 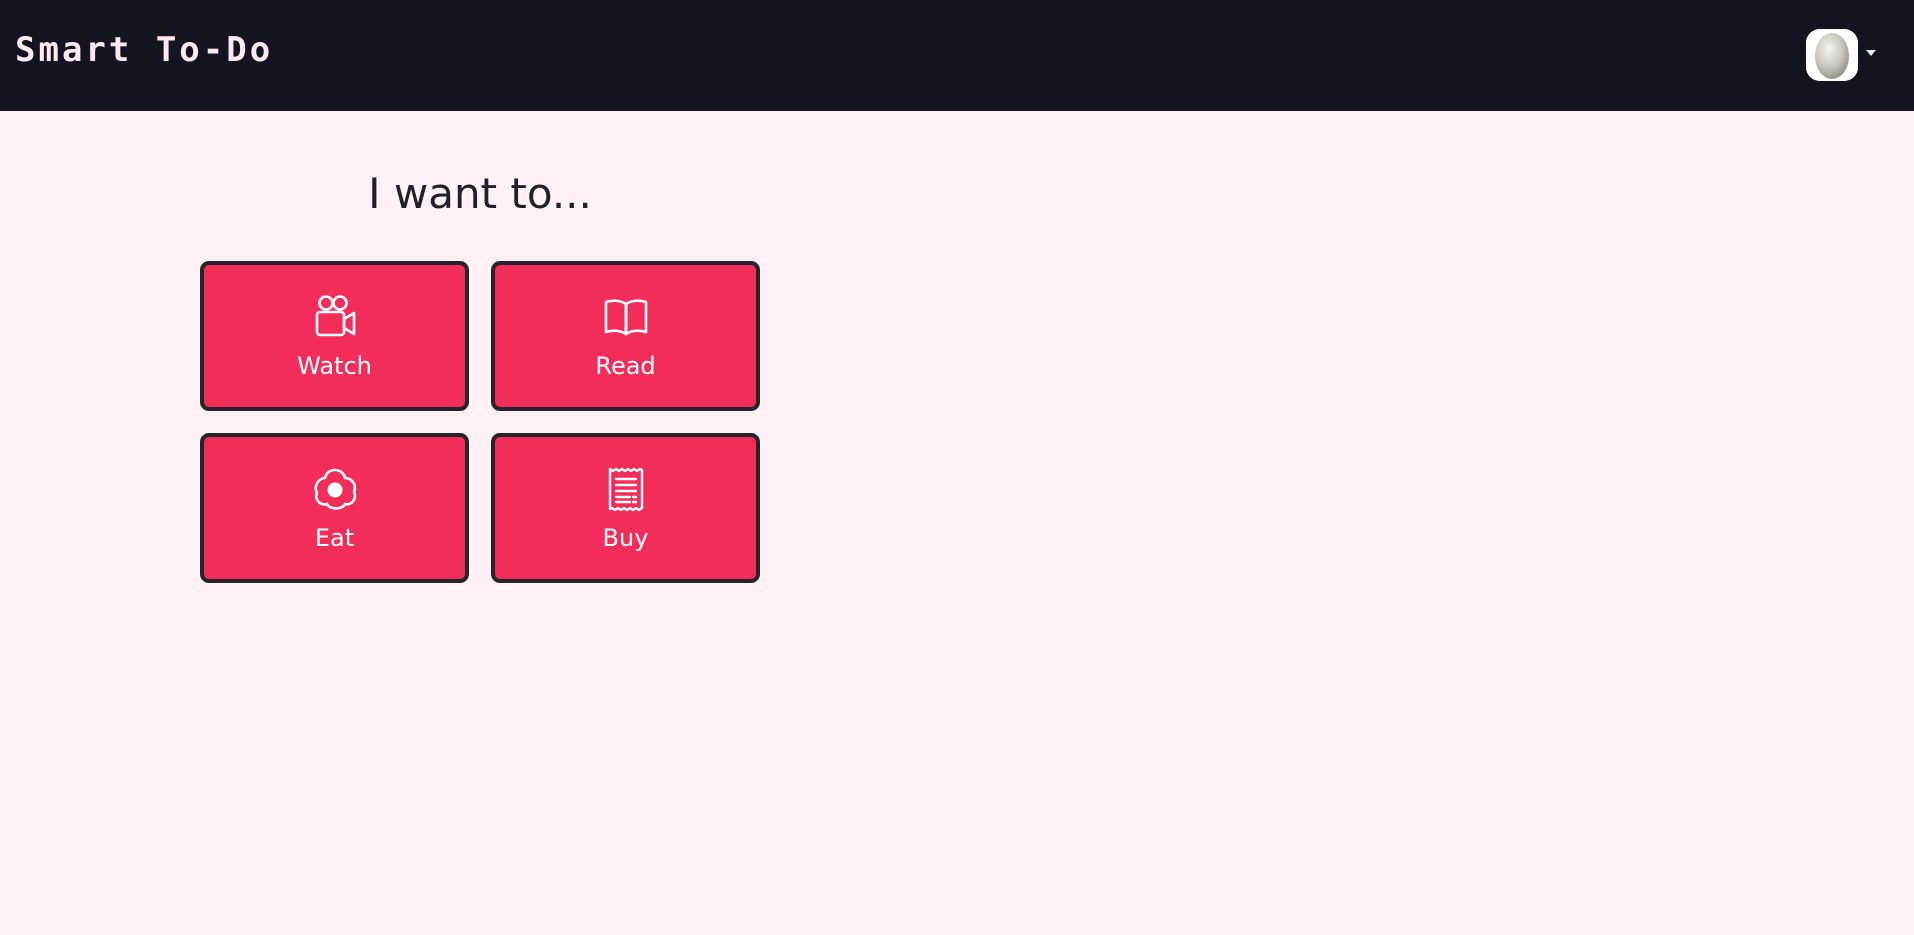 I want to click on eat-category-button: Eat, so click(x=334, y=508).